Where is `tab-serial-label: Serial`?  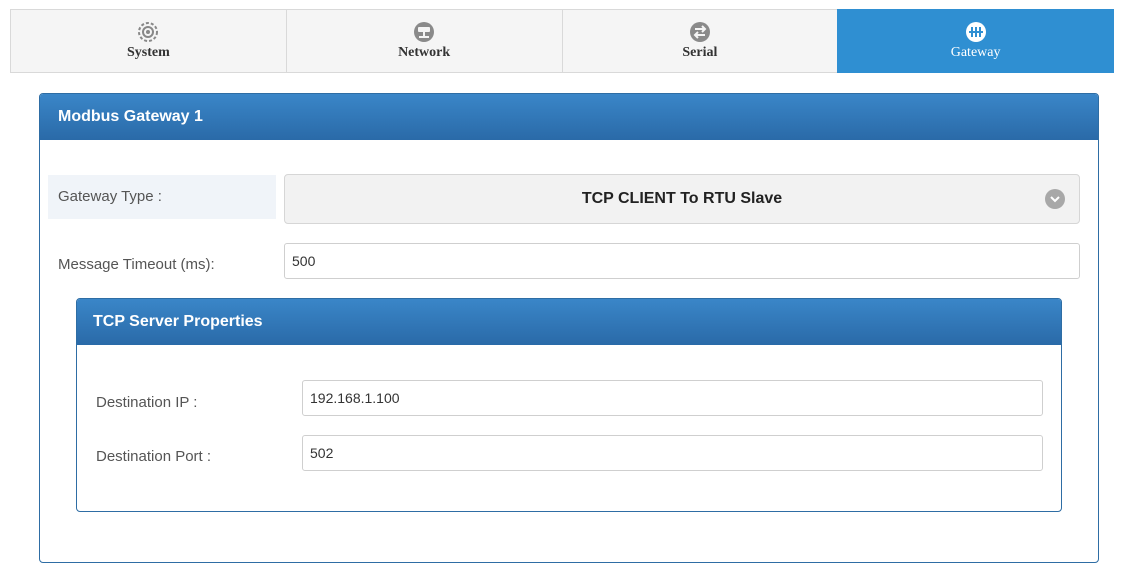
tab-serial-label: Serial is located at coordinates (700, 52).